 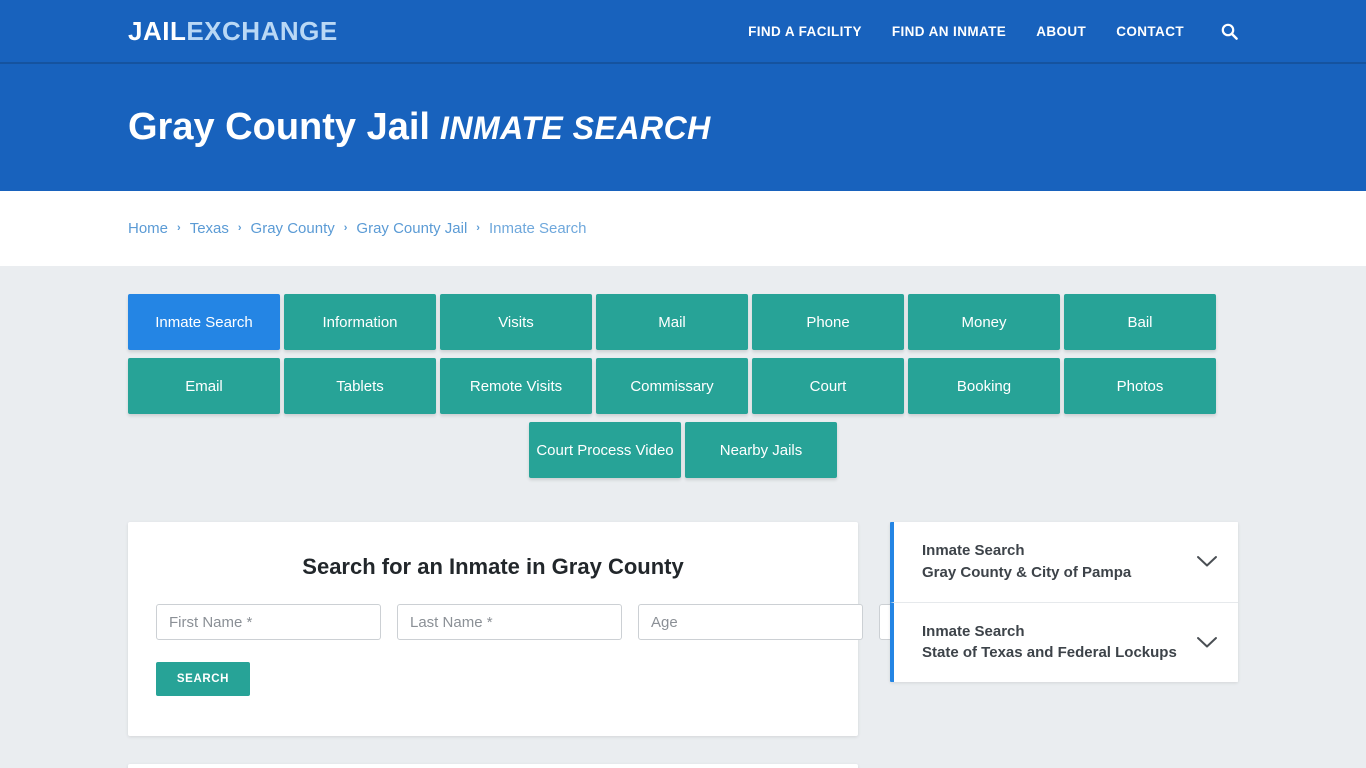 What do you see at coordinates (605, 450) in the screenshot?
I see `tab-court-process-video: Court Process Video` at bounding box center [605, 450].